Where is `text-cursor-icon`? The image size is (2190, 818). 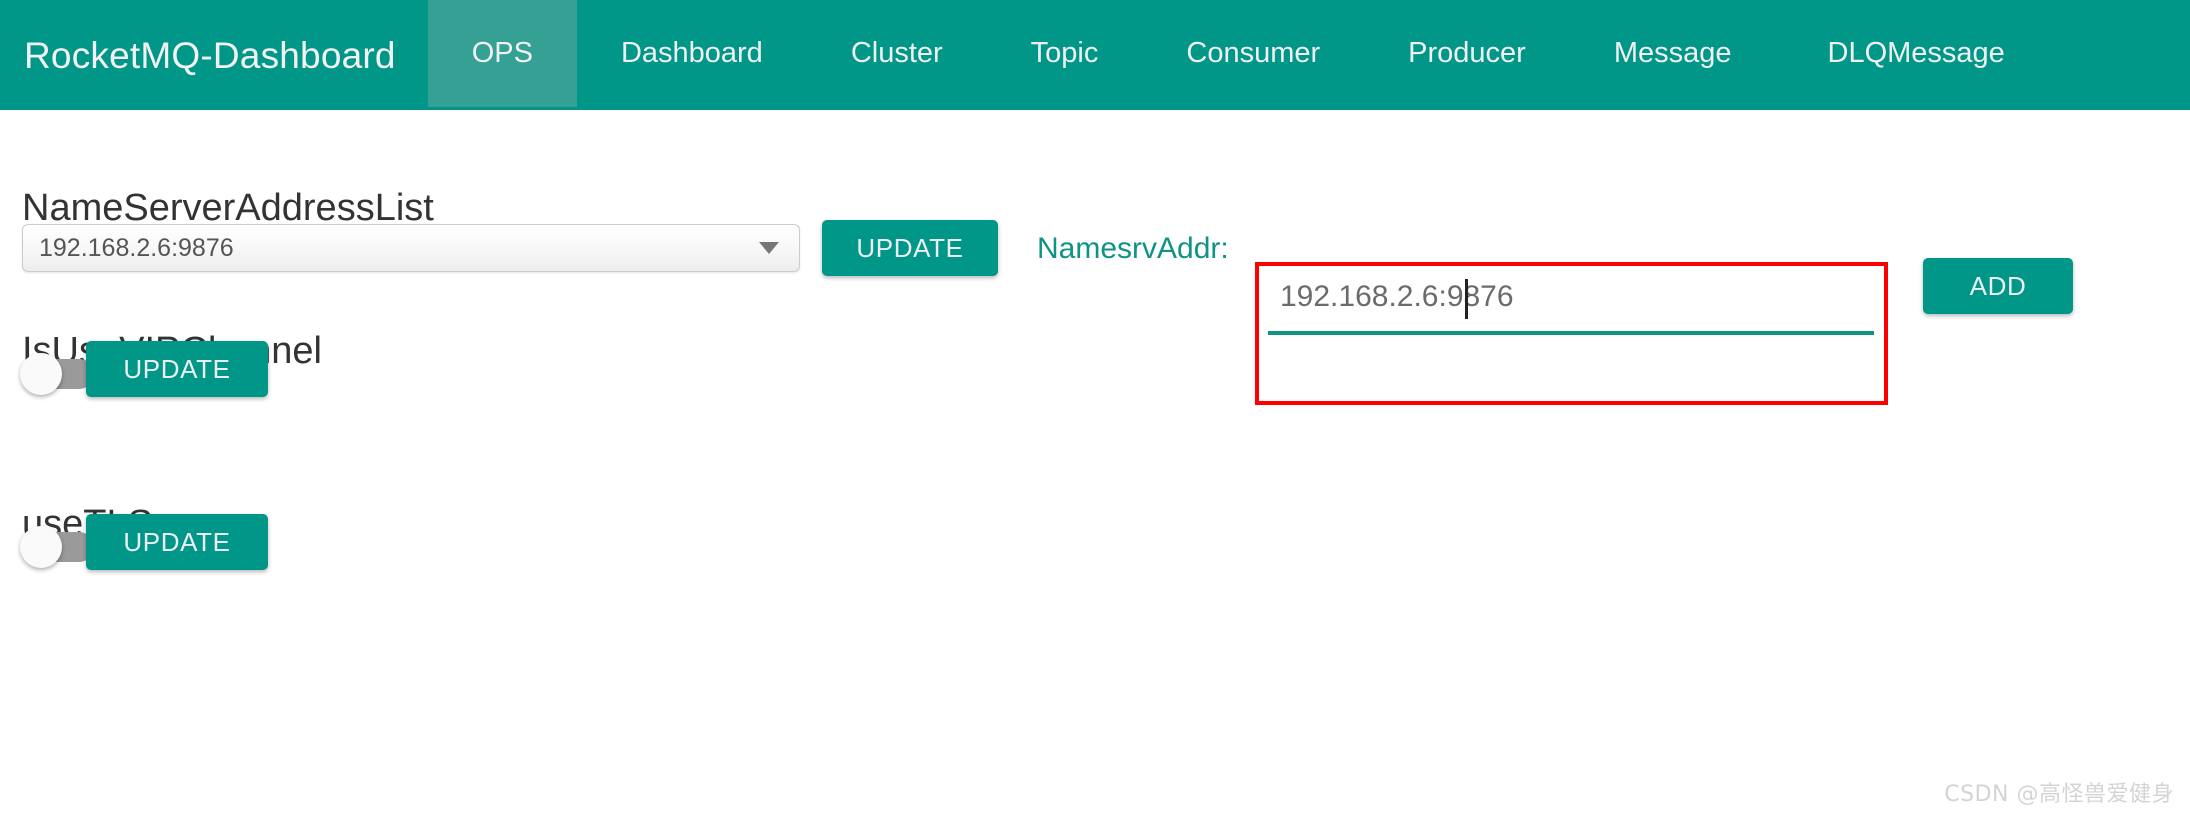 text-cursor-icon is located at coordinates (1466, 299).